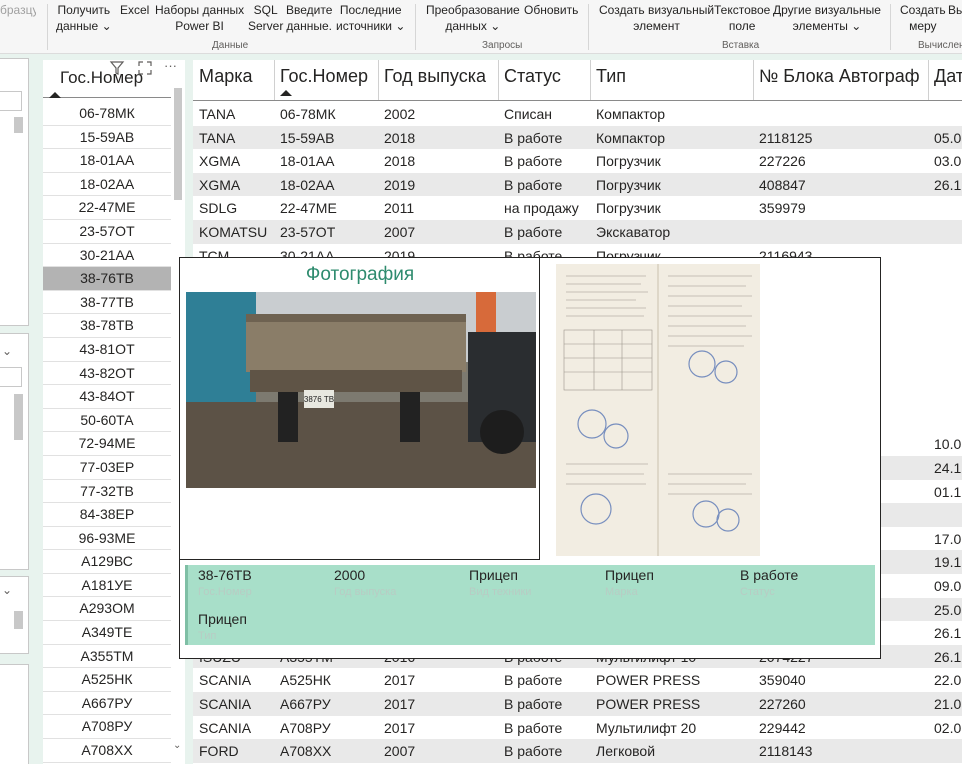 This screenshot has width=962, height=764. Describe the element at coordinates (107, 562) in the screenshot. I see `slicer-item: А129ВС` at that location.